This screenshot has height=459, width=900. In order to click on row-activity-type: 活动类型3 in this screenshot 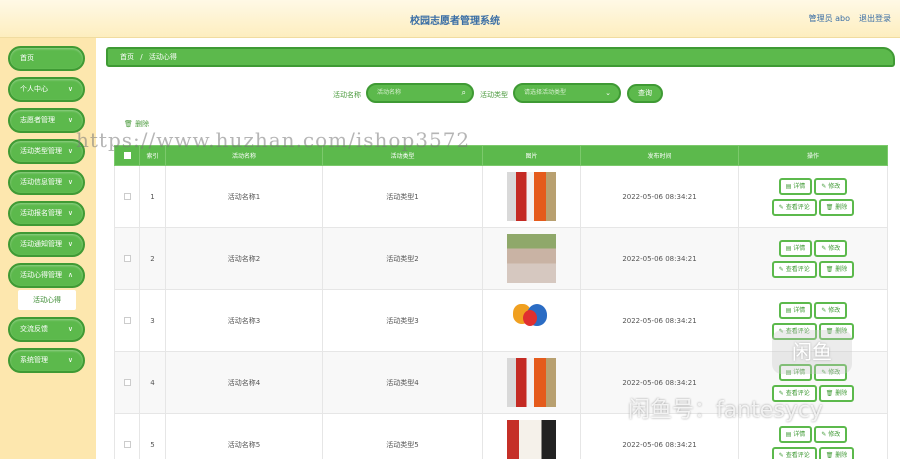, I will do `click(402, 320)`.